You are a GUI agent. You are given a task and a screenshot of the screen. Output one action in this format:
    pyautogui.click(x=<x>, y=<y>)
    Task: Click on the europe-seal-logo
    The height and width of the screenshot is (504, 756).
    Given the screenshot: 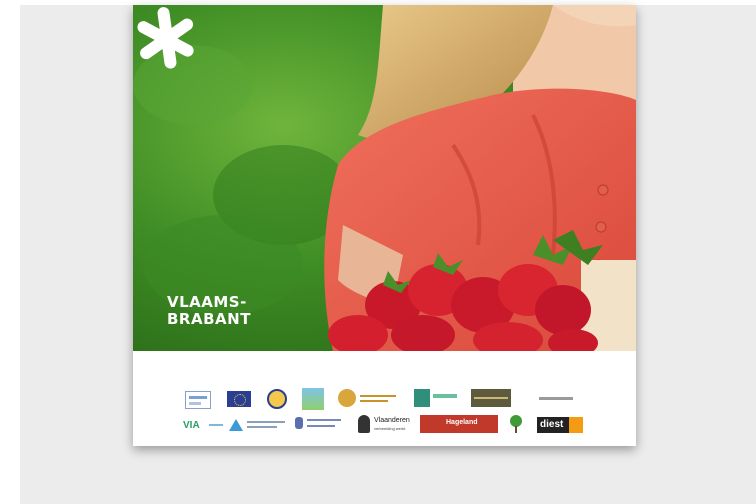 What is the action you would take?
    pyautogui.click(x=277, y=399)
    